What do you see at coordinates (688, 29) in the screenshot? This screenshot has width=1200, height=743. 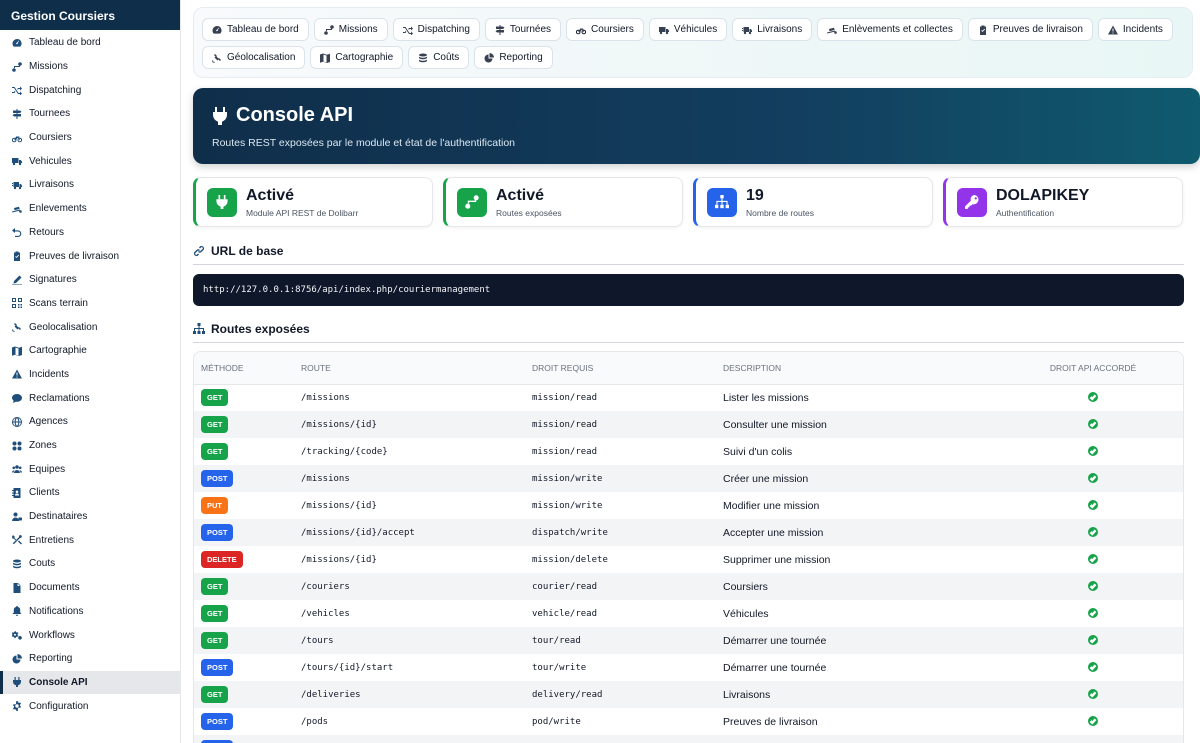 I see `nav-tab-vehicules: Véhicules` at bounding box center [688, 29].